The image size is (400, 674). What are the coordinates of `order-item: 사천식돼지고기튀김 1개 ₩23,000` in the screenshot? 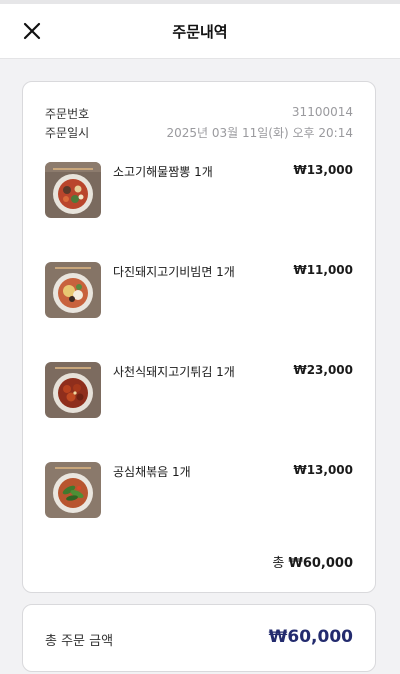 It's located at (199, 390).